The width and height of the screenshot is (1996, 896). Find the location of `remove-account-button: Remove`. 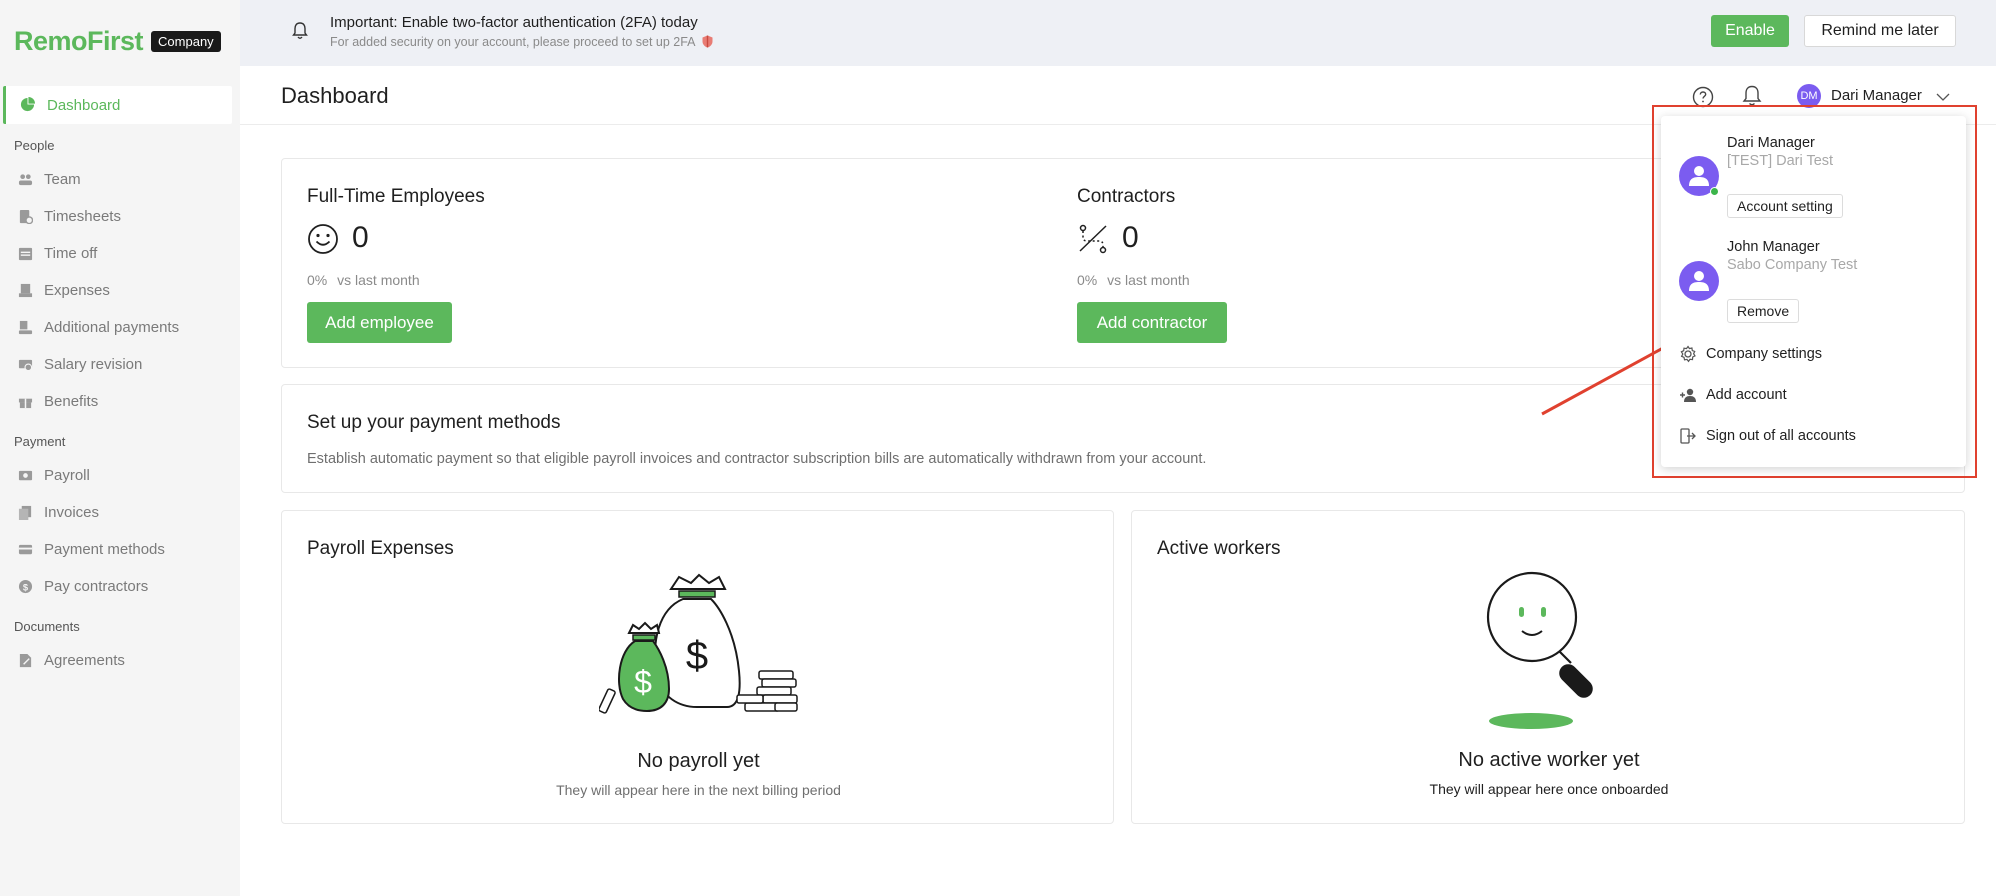

remove-account-button: Remove is located at coordinates (1763, 311).